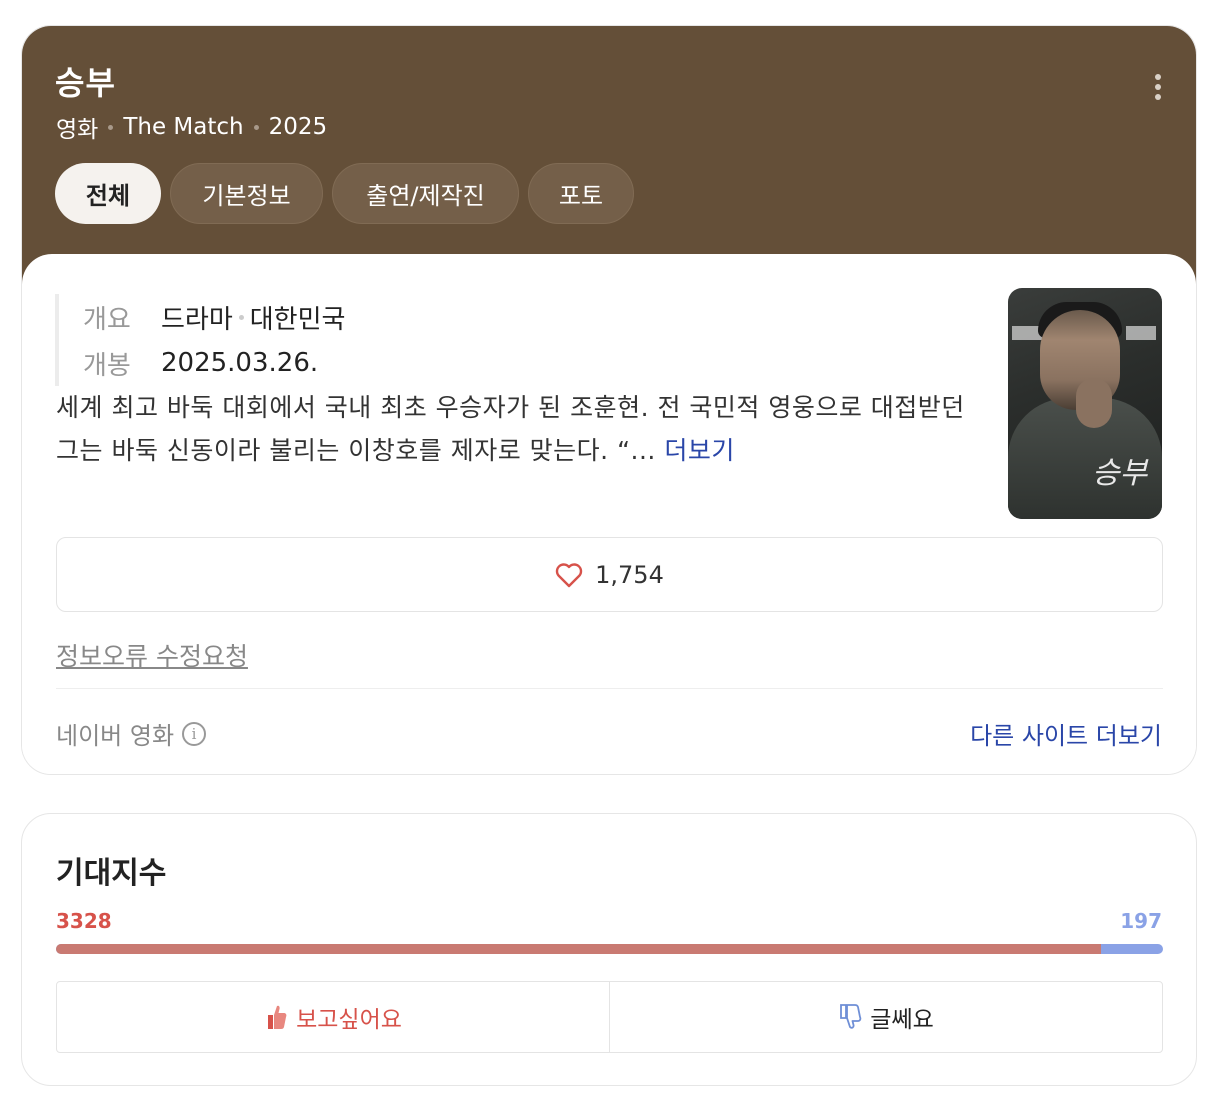  Describe the element at coordinates (246, 193) in the screenshot. I see `tab-basic-info: 기본정보` at that location.